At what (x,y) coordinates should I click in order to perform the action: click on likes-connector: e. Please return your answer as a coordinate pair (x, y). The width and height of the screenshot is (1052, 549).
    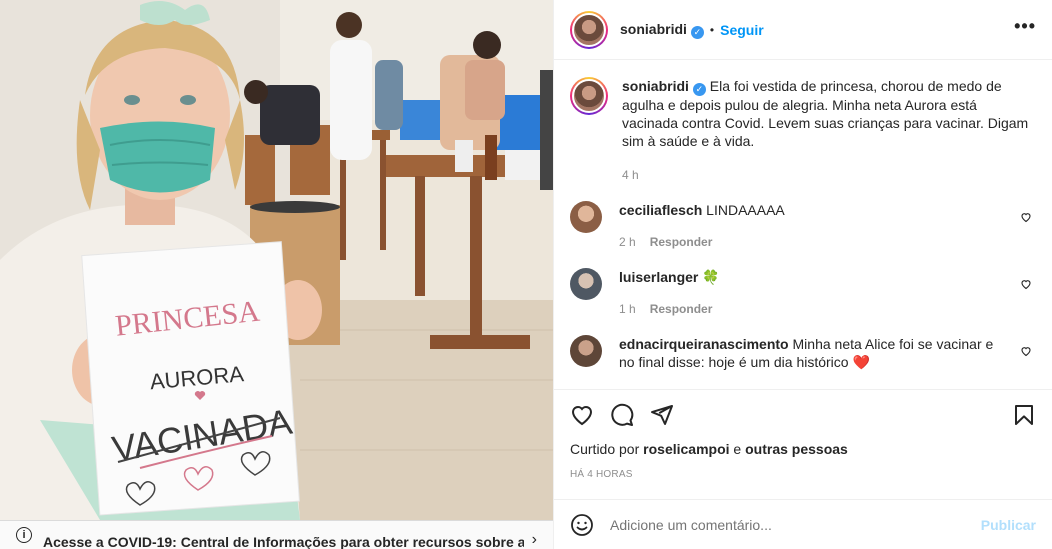
    Looking at the image, I should click on (737, 449).